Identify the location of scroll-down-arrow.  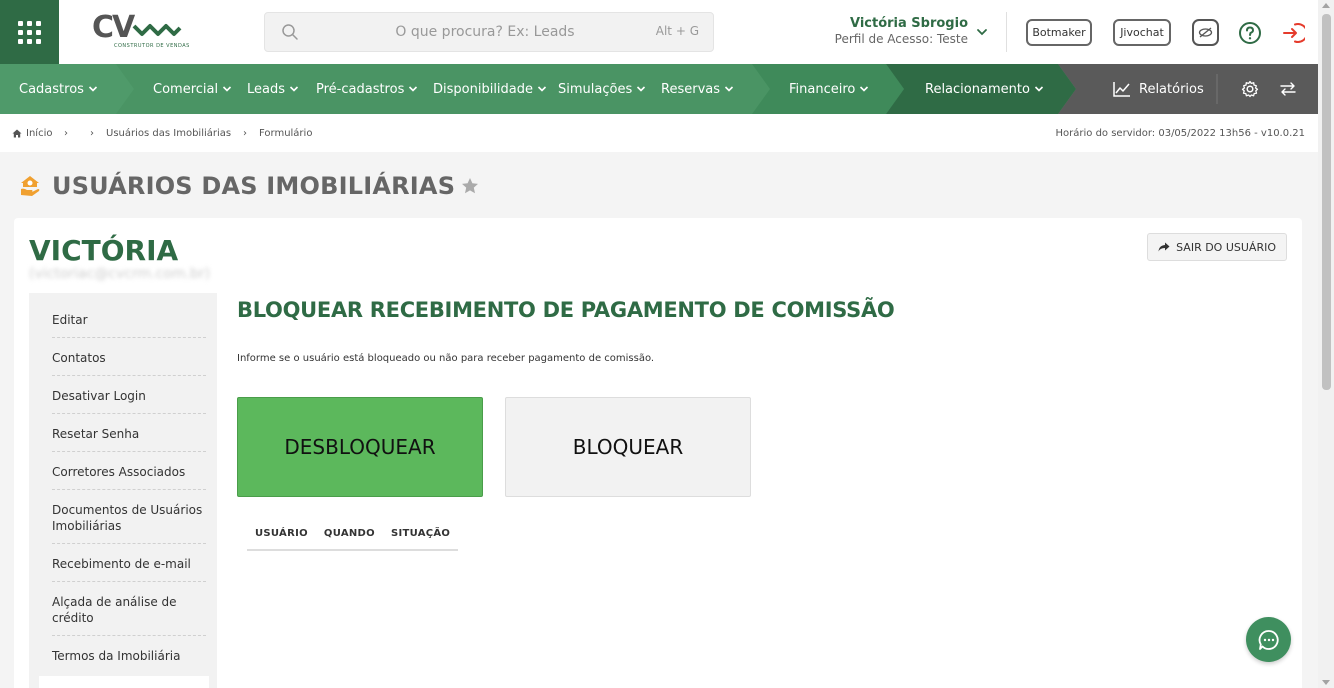
(1326, 682).